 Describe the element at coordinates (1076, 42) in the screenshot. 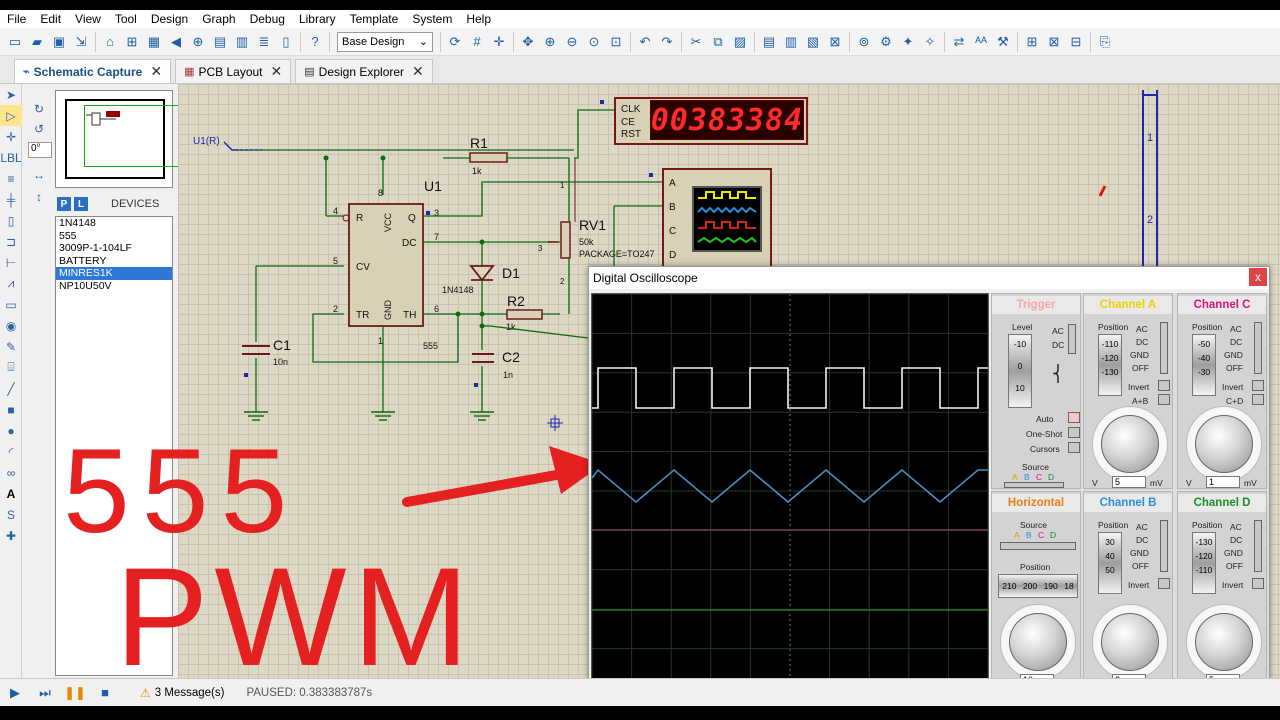

I see `exit-to-parent-icon: ⊟` at that location.